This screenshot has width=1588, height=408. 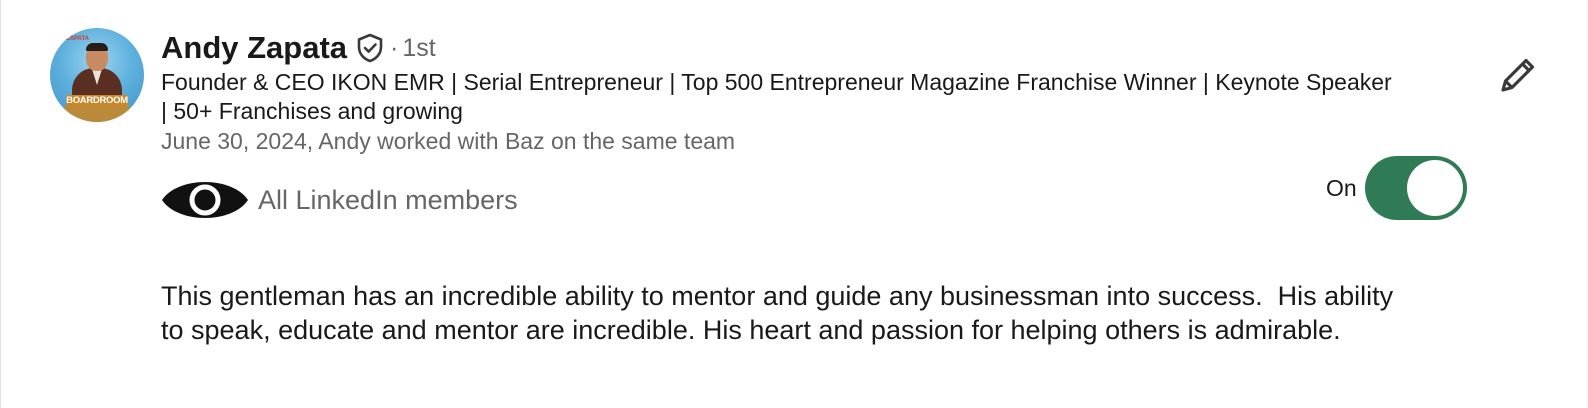 What do you see at coordinates (205, 200) in the screenshot?
I see `eye-icon` at bounding box center [205, 200].